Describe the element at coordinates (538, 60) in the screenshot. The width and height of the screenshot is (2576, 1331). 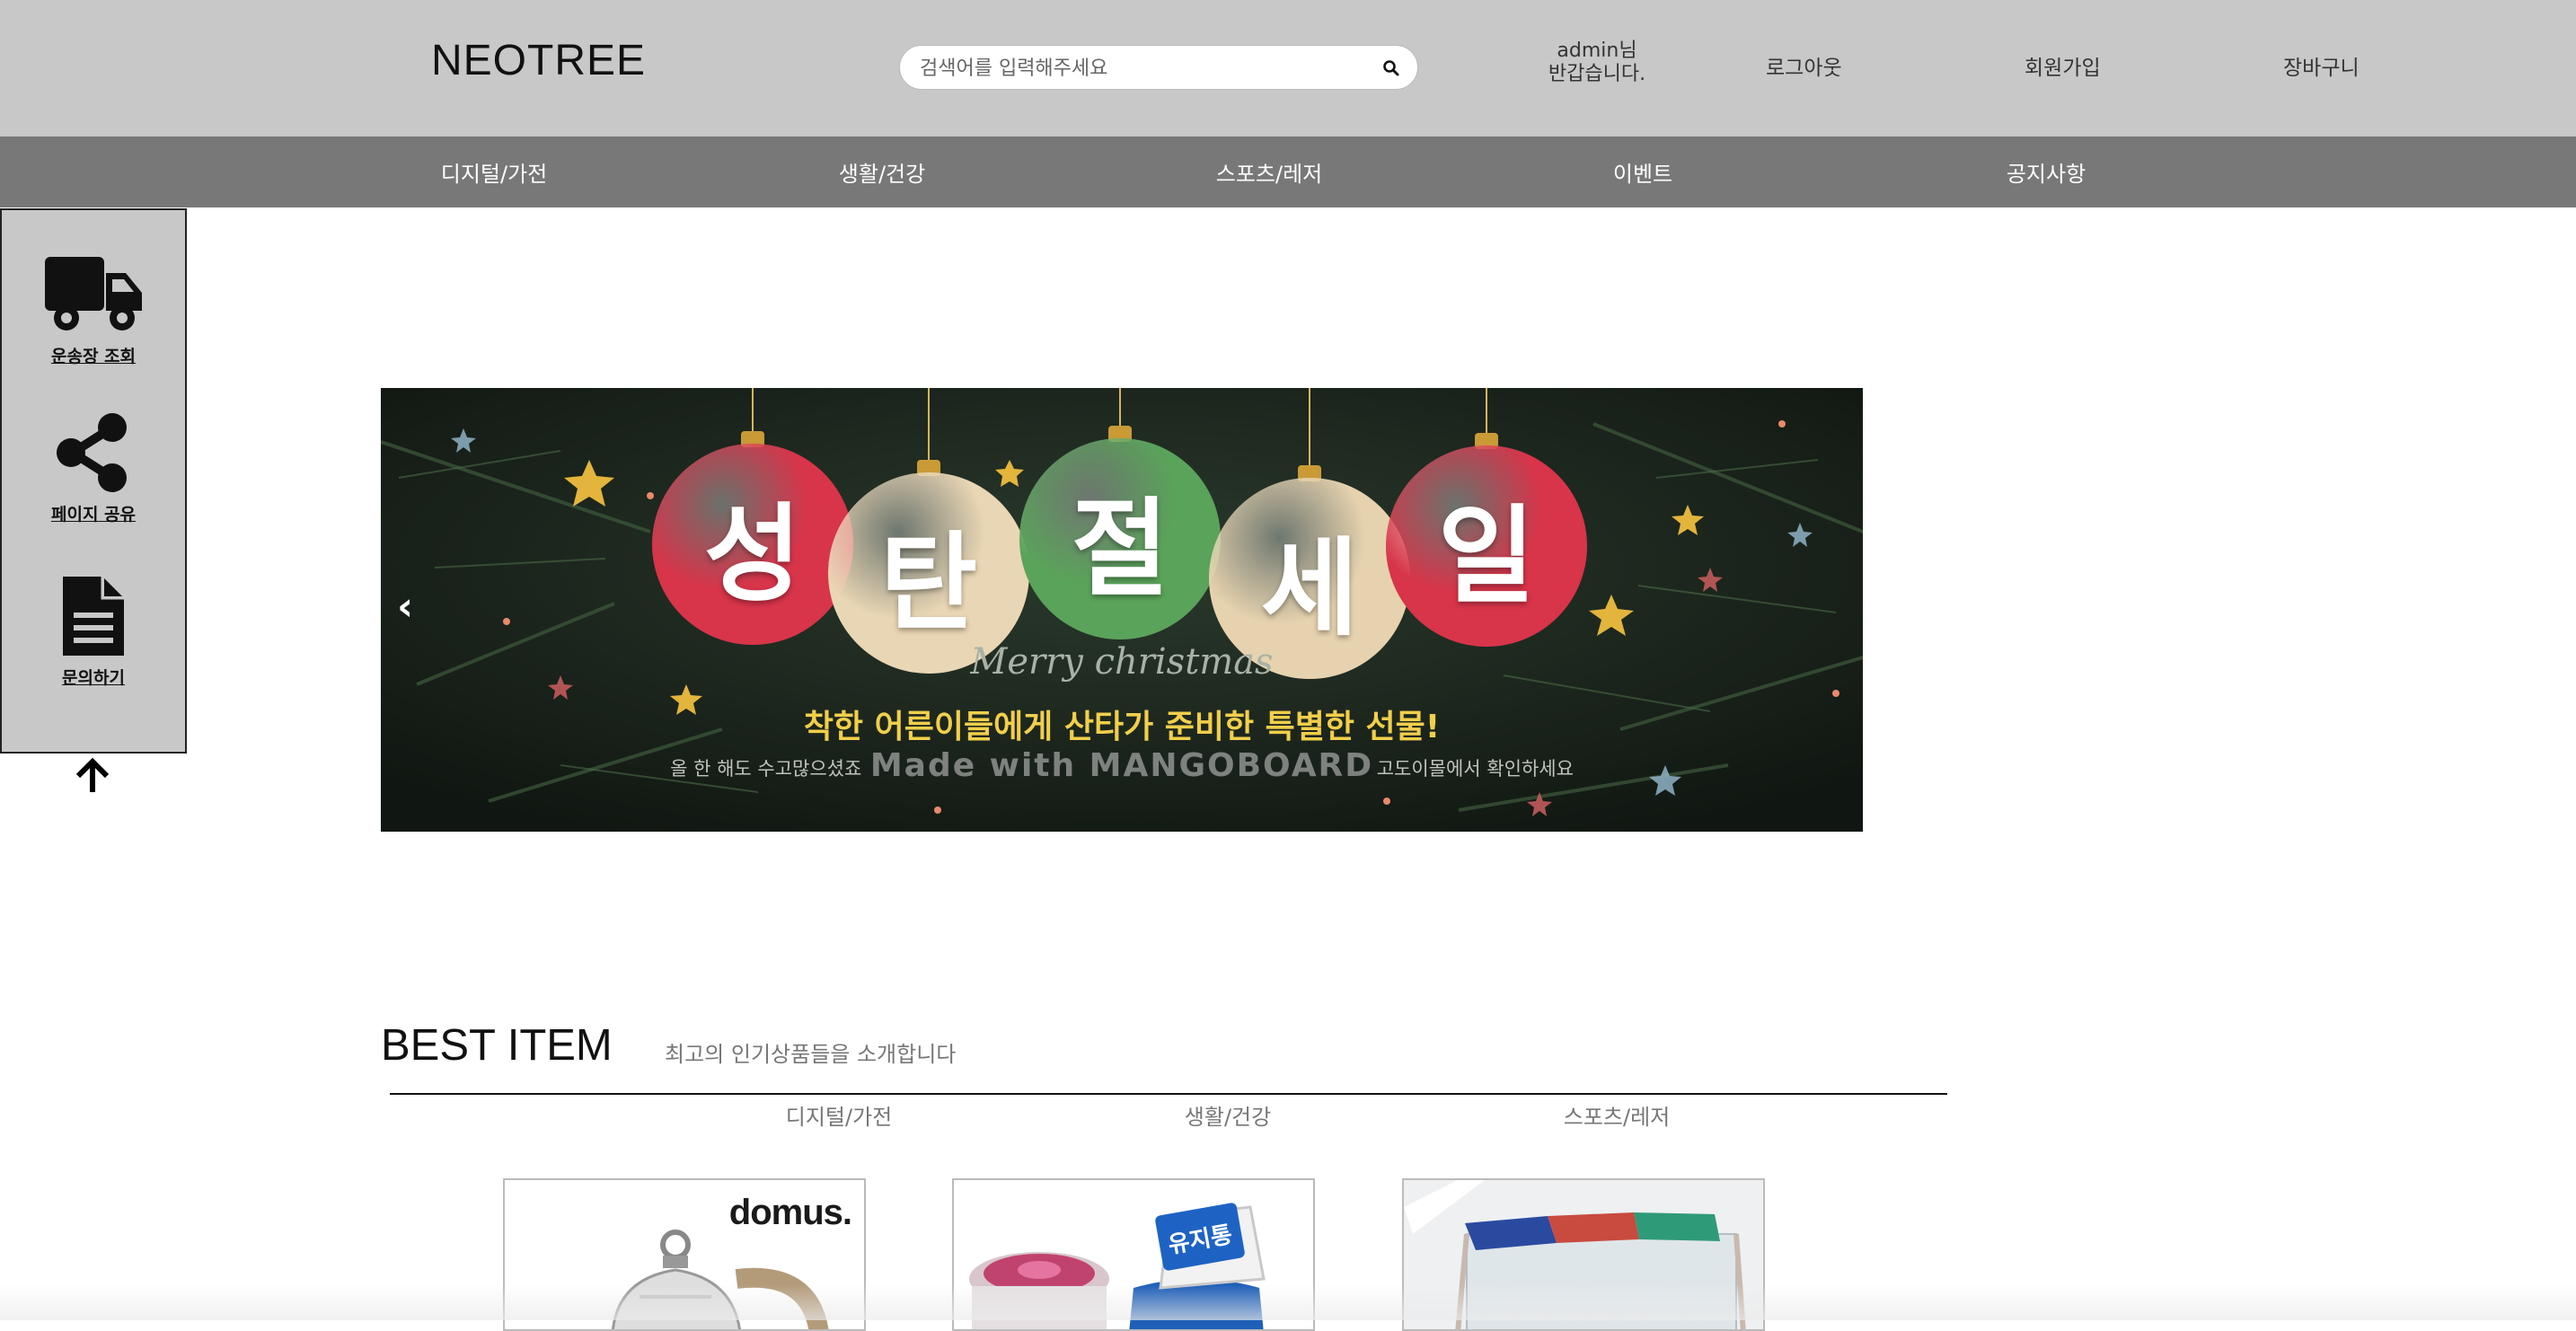
I see `site-logo: NEOTREE` at that location.